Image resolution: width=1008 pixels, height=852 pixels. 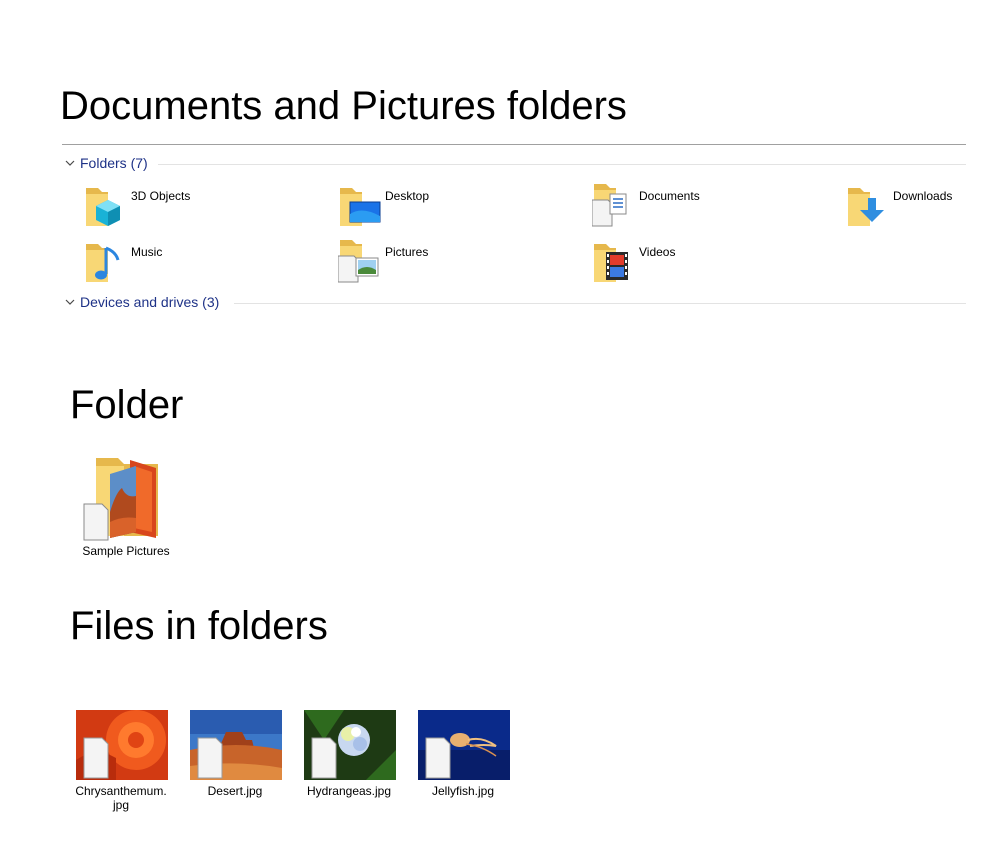 What do you see at coordinates (121, 798) in the screenshot?
I see `file-caption: Chrysanthemum. jpg` at bounding box center [121, 798].